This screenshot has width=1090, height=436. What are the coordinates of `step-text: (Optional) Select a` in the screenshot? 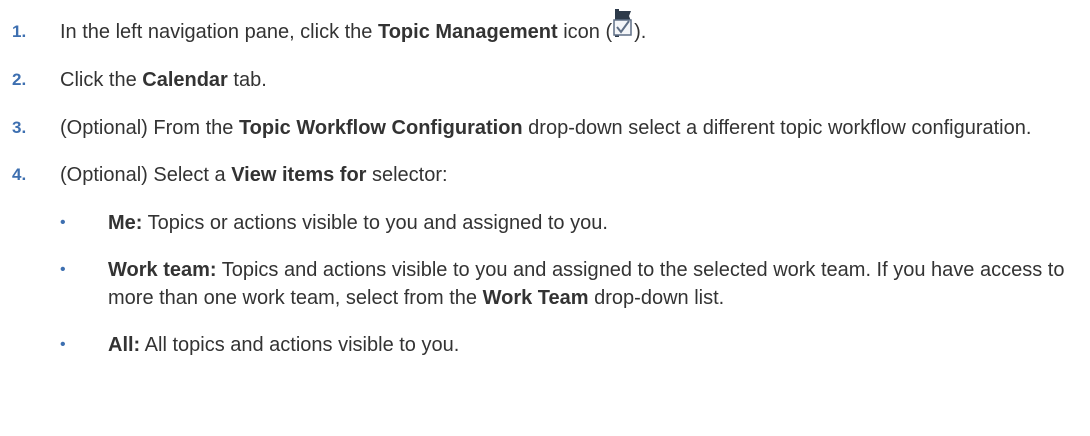 It's located at (146, 175).